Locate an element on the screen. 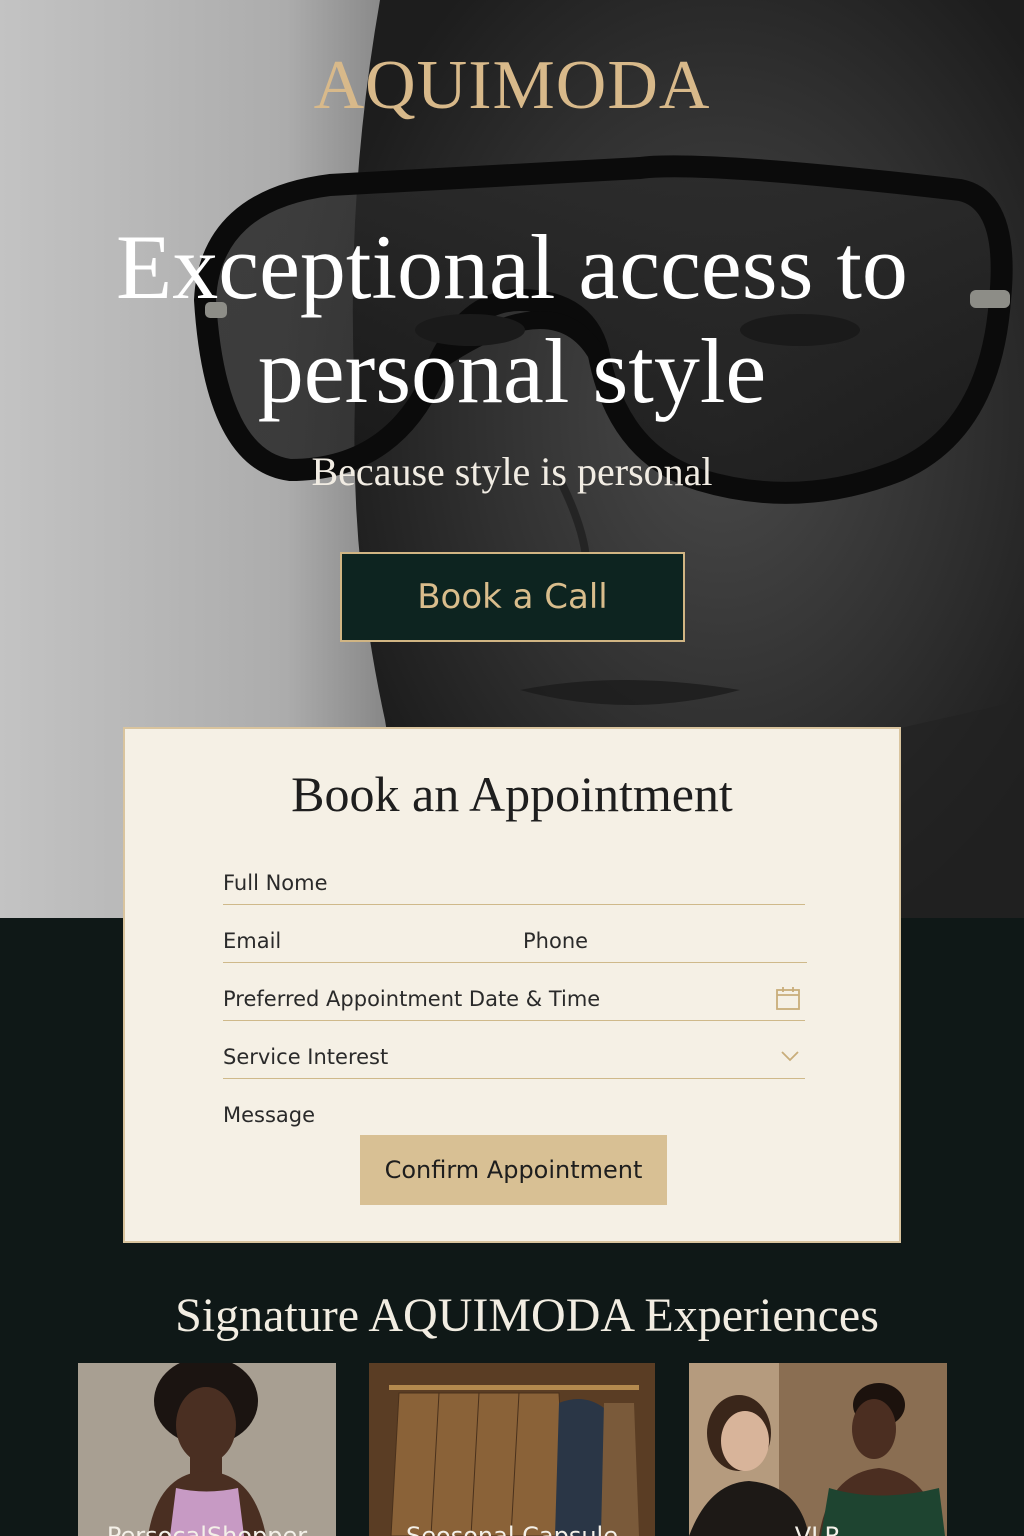 The height and width of the screenshot is (1536, 1024). experiences-title: Signature AQUIMODA Experiences is located at coordinates (527, 1315).